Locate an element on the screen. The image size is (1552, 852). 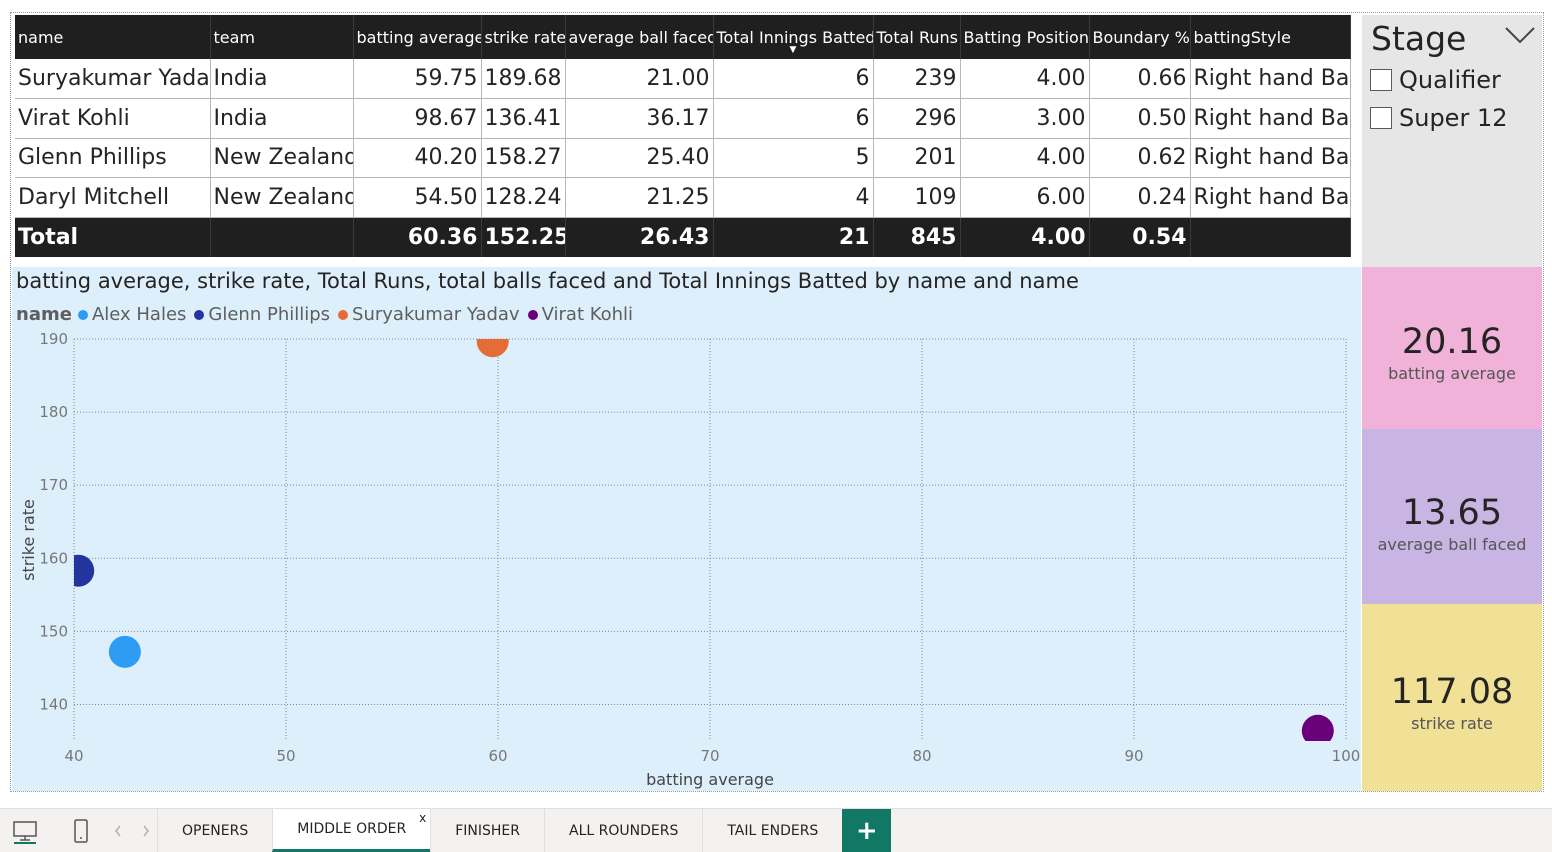
prev-page-button is located at coordinates (118, 830).